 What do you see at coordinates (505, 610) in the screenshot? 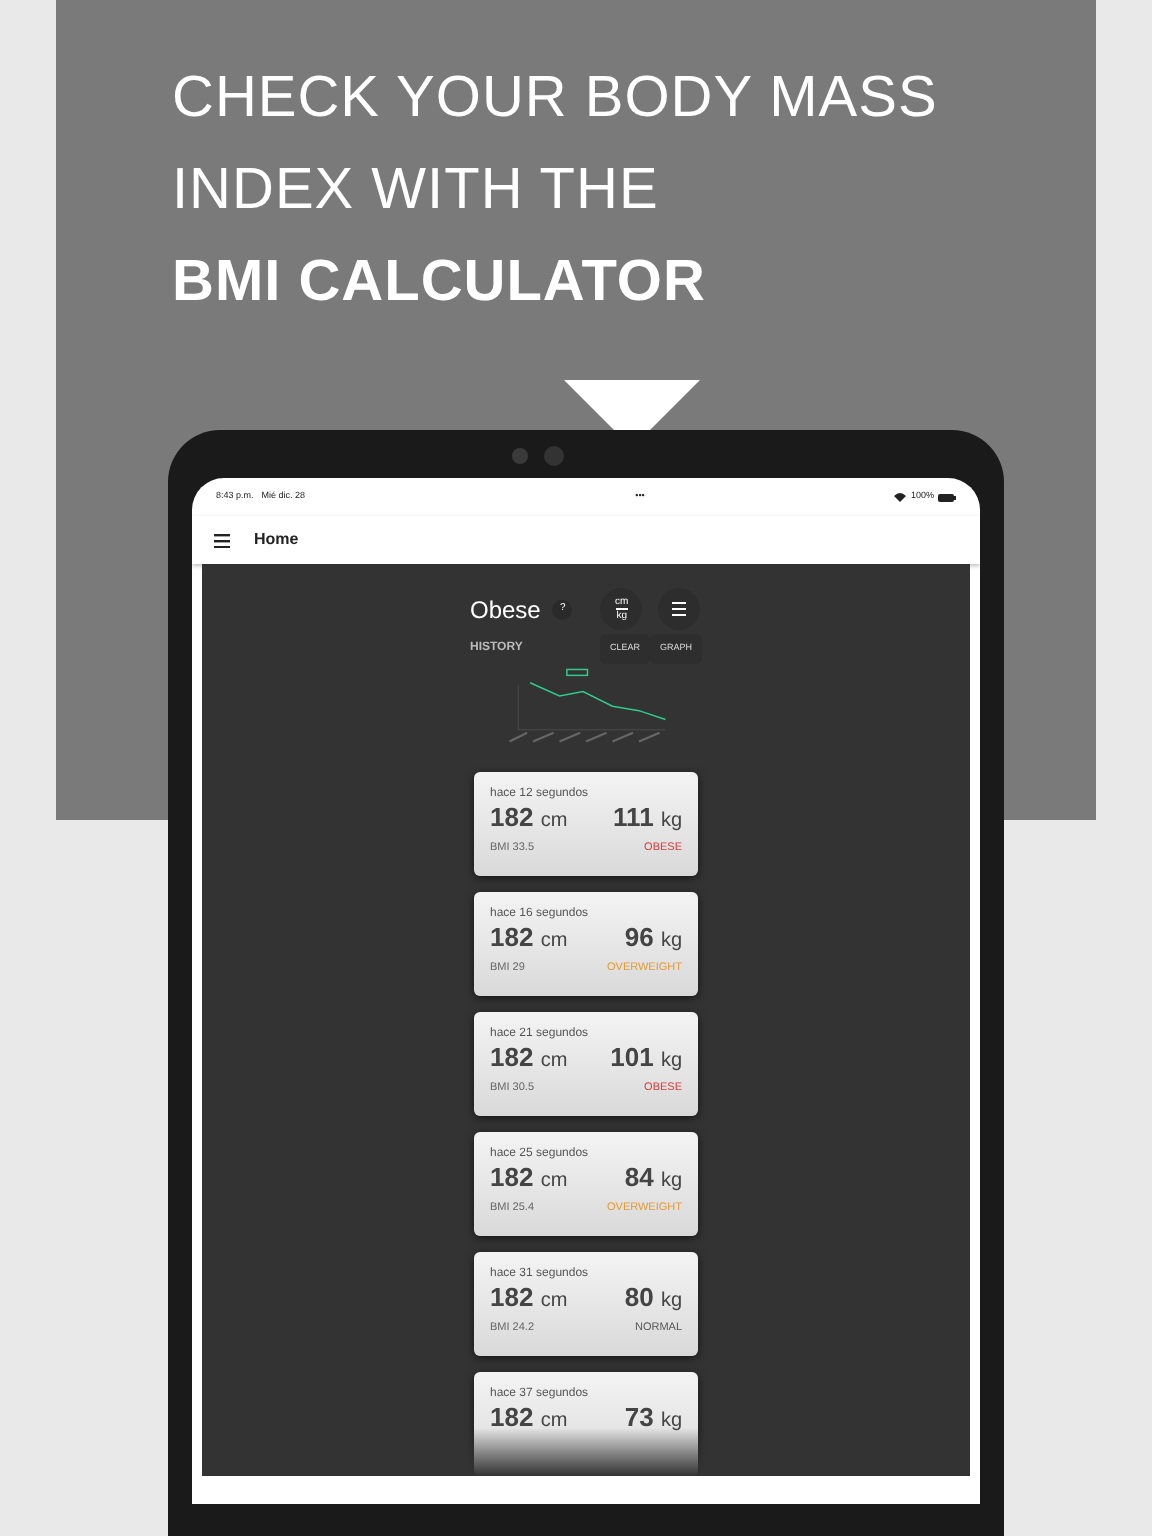
I see `result-label: Obese` at bounding box center [505, 610].